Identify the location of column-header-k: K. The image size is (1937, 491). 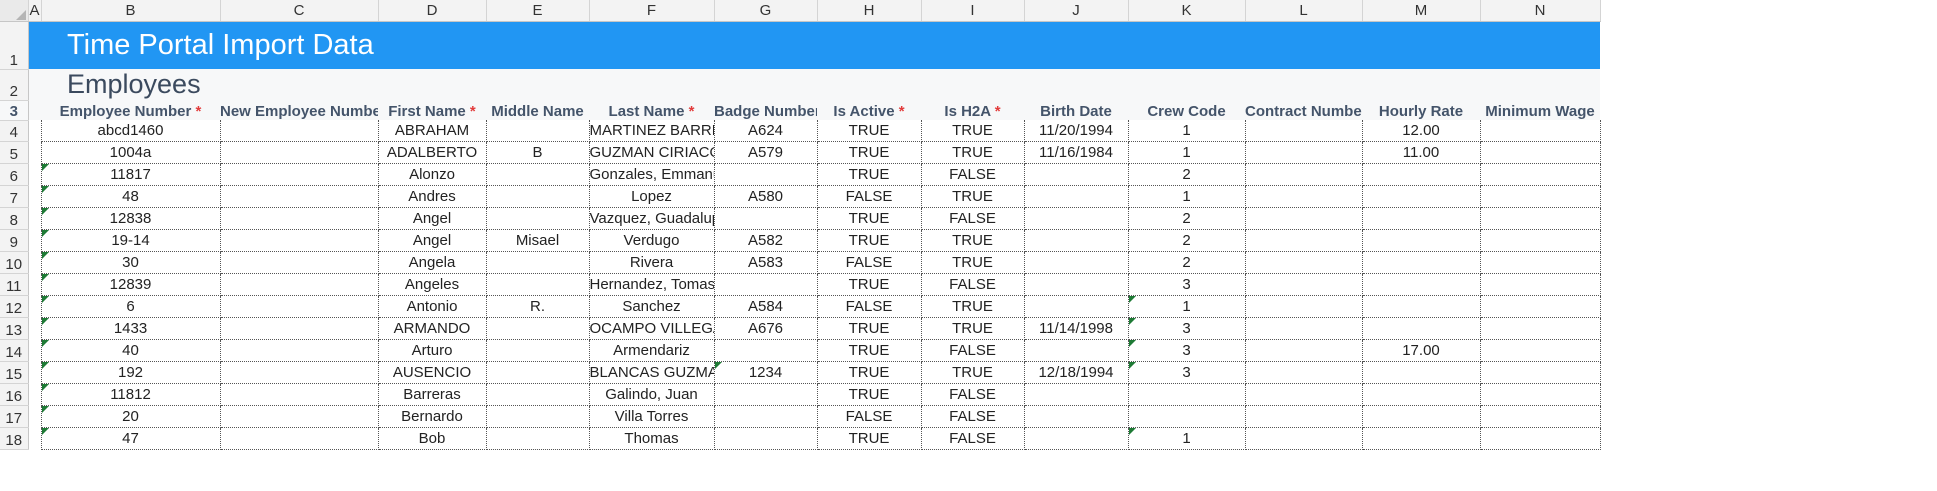
(1187, 11).